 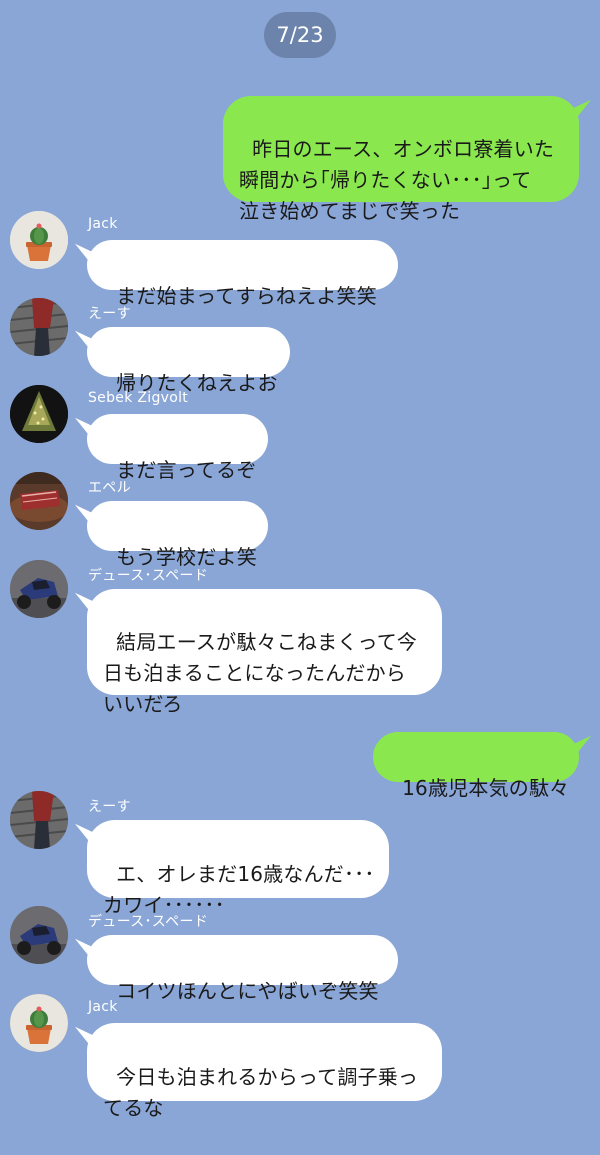 I want to click on message-text: まだ言ってるぞ, so click(x=186, y=470).